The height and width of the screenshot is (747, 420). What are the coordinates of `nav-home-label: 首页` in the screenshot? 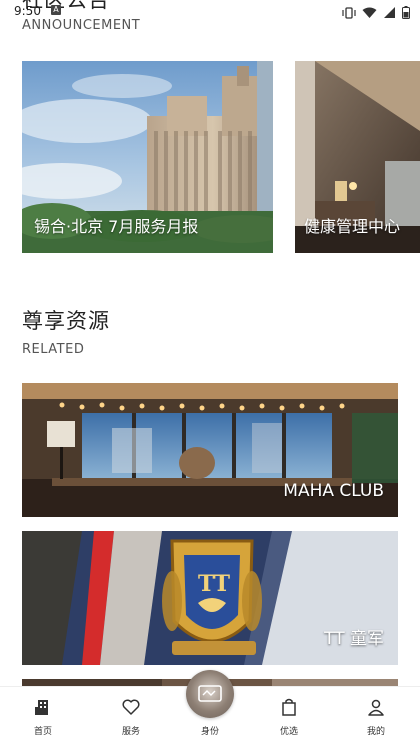 It's located at (42, 732).